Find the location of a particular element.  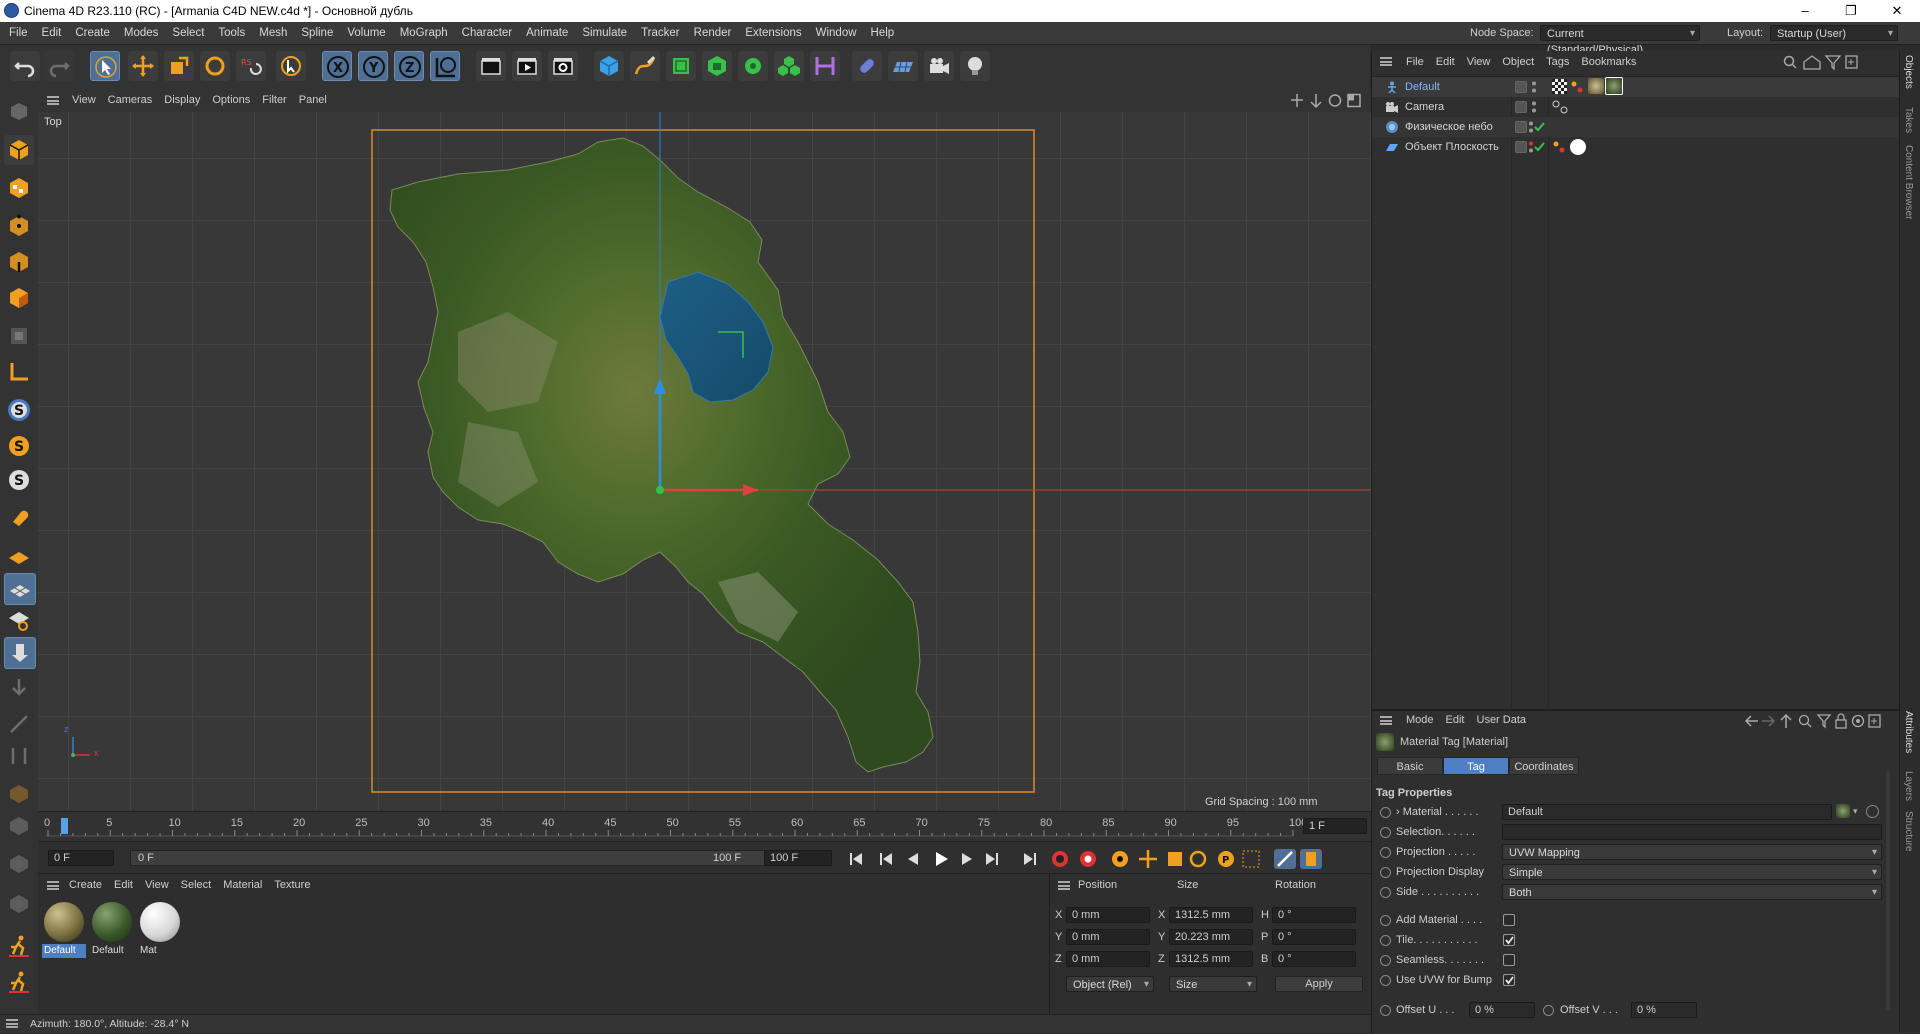

menu-render: Render is located at coordinates (713, 33).